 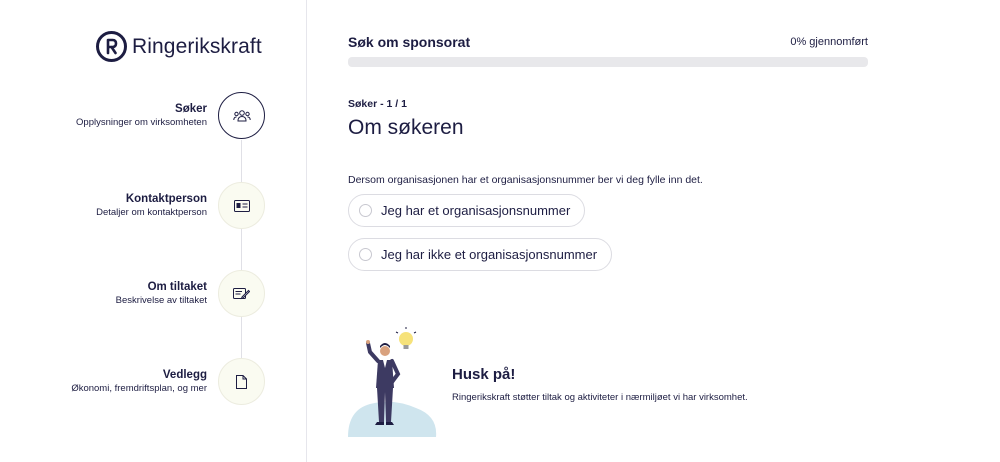 What do you see at coordinates (829, 42) in the screenshot?
I see `progress-label: 0% gjennomført` at bounding box center [829, 42].